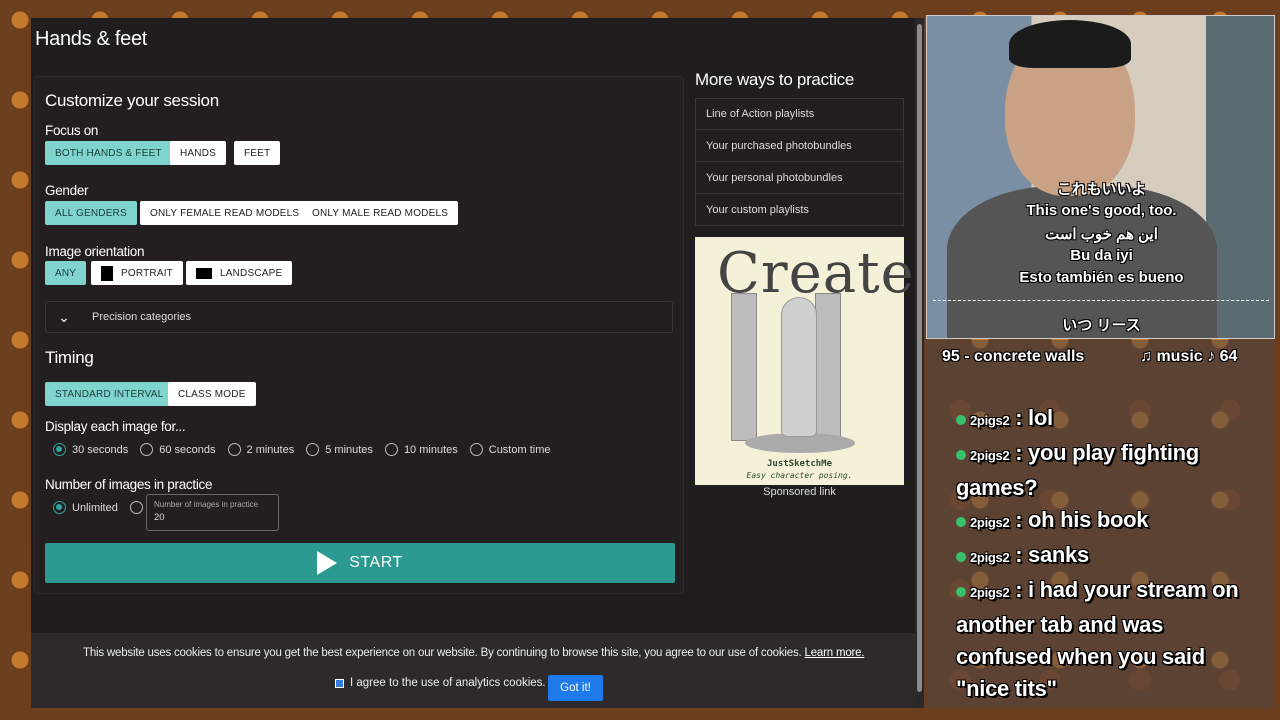  Describe the element at coordinates (109, 394) in the screenshot. I see `mode-standard-button: STANDARD INTERVAL` at that location.